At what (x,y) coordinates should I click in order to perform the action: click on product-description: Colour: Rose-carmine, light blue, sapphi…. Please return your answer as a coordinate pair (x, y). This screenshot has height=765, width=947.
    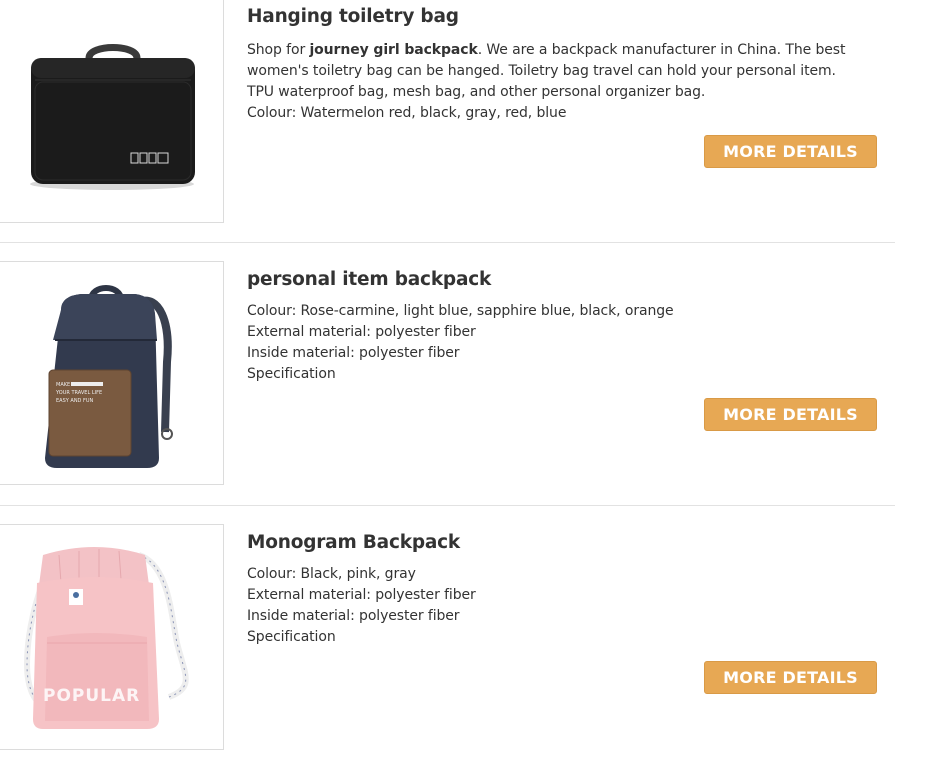
    Looking at the image, I should click on (567, 343).